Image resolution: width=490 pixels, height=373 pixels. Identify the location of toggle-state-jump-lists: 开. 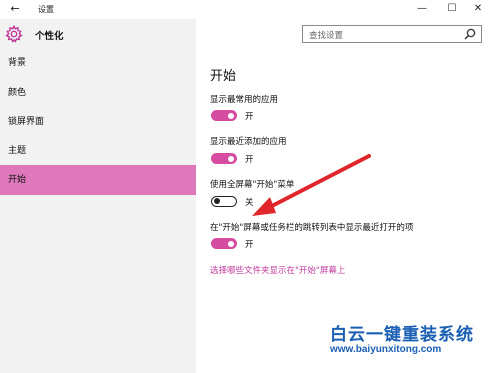
(249, 245).